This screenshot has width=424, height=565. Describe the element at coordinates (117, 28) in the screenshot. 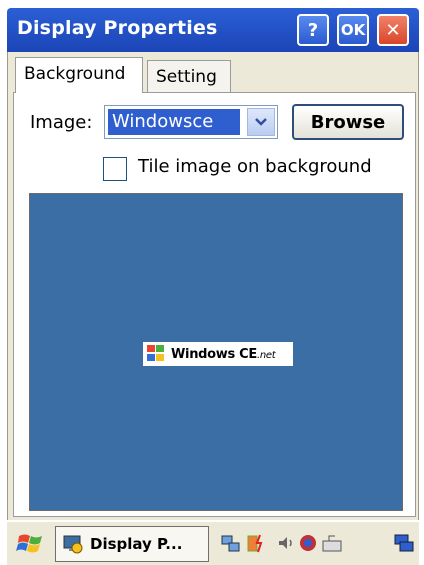

I see `window-title: Display Properties` at that location.